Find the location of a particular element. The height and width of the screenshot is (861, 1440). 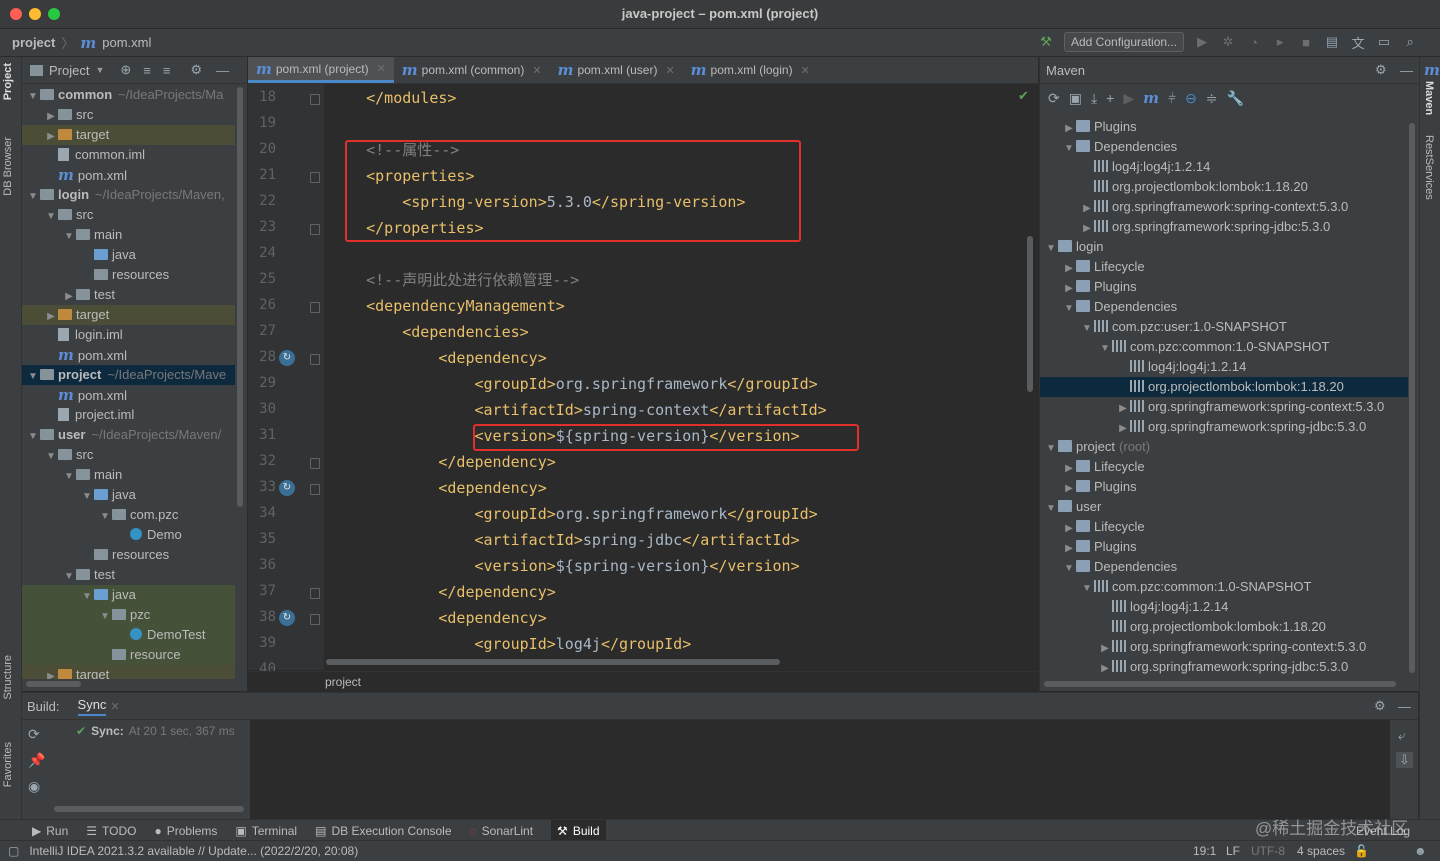

project-tree-item: java is located at coordinates (128, 255).